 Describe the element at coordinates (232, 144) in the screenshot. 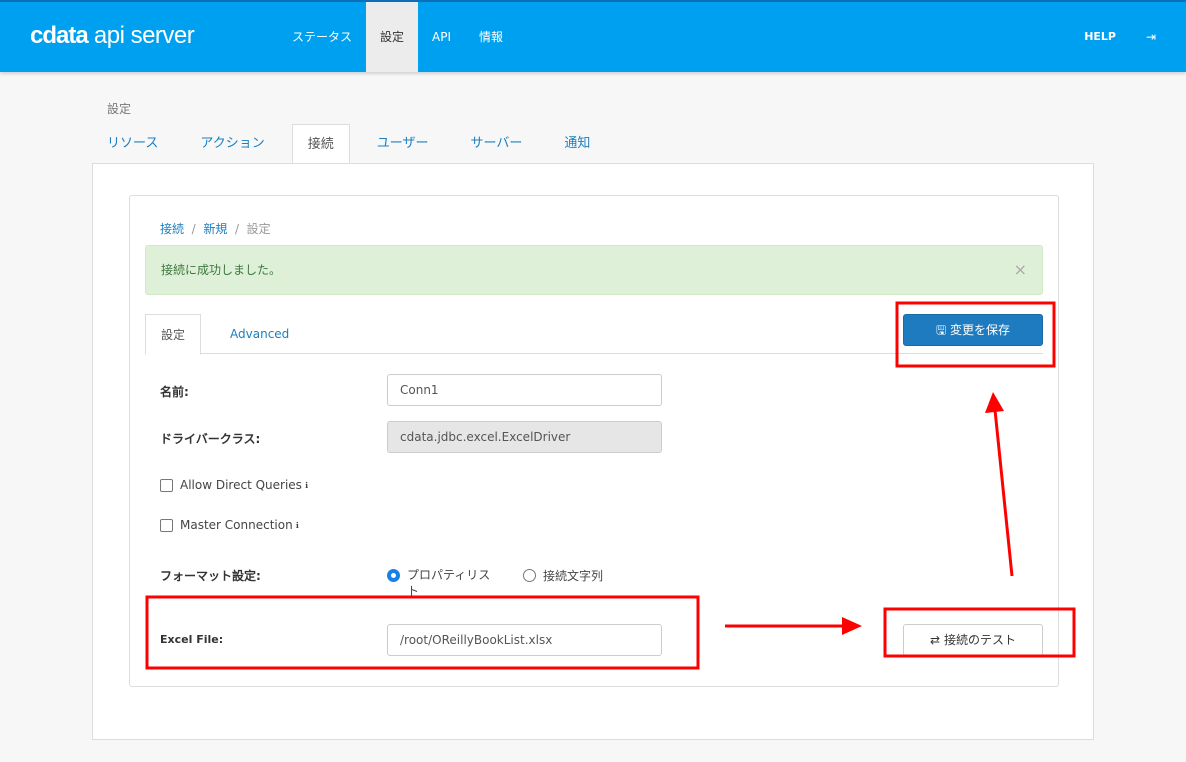

I see `tab-actions: アクション` at that location.